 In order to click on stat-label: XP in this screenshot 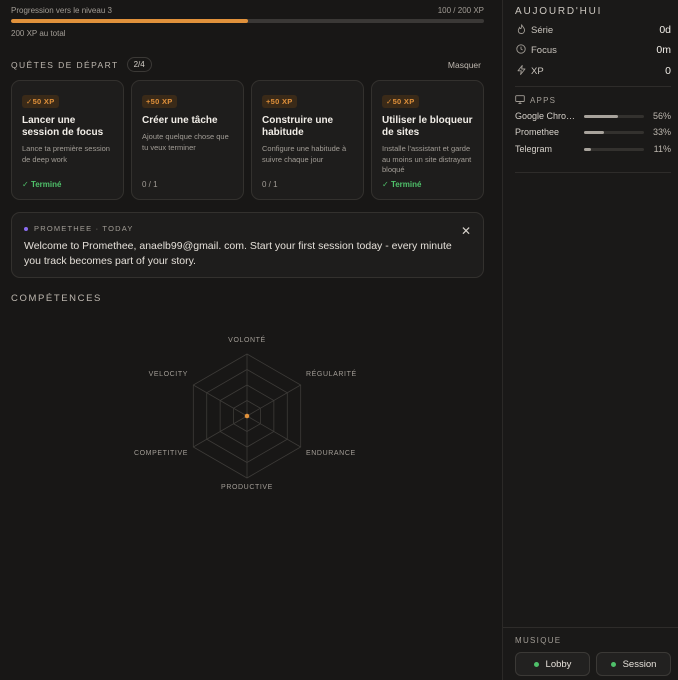, I will do `click(537, 71)`.